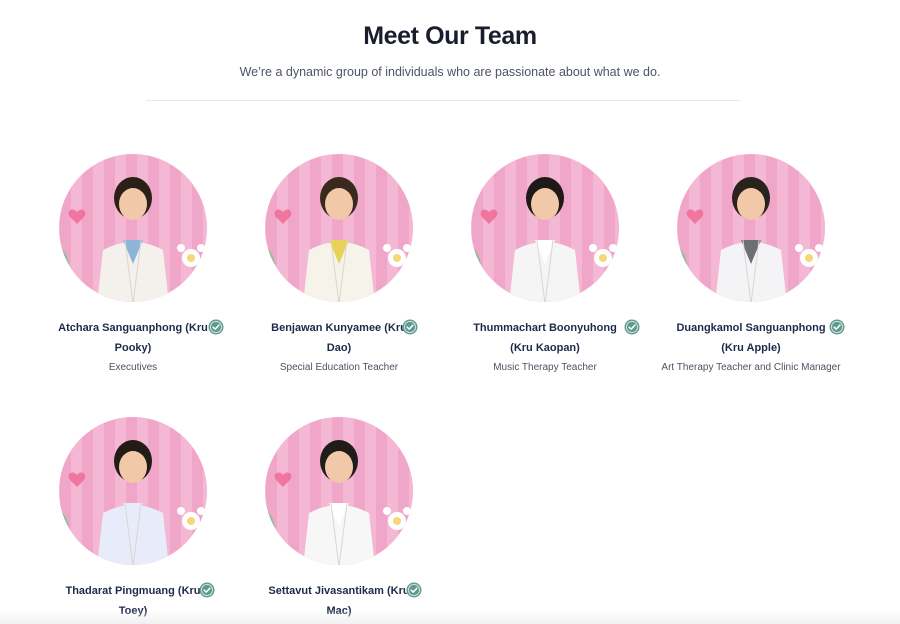 This screenshot has width=900, height=624. What do you see at coordinates (450, 36) in the screenshot?
I see `section-title: Meet Our Team` at bounding box center [450, 36].